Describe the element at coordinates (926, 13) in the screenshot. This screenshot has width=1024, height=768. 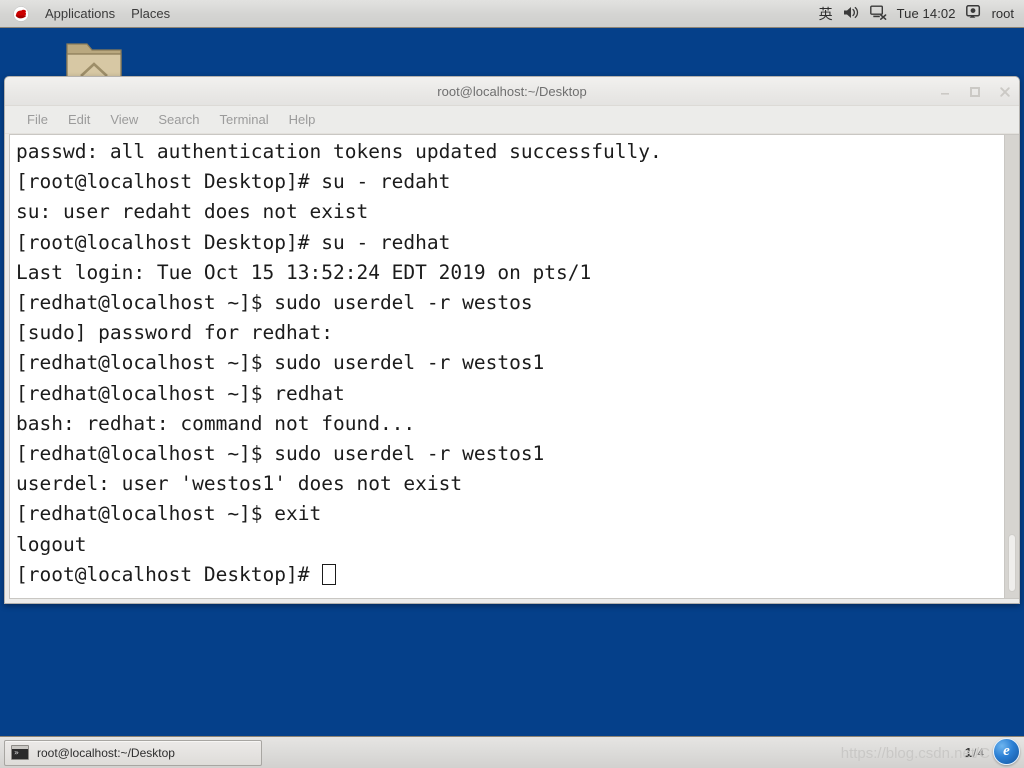
I see `clock: Tue 14:02` at that location.